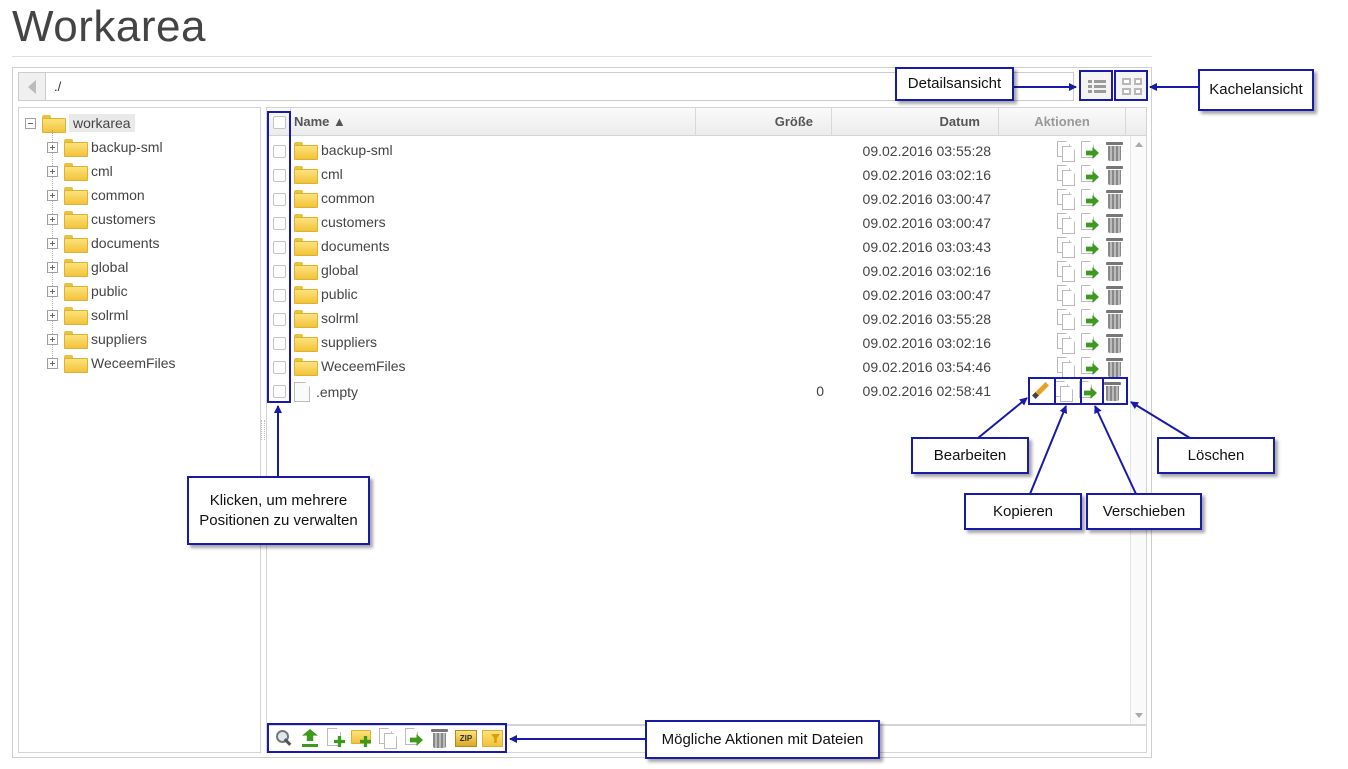 The width and height of the screenshot is (1348, 769). I want to click on tree-item: cml, so click(80, 171).